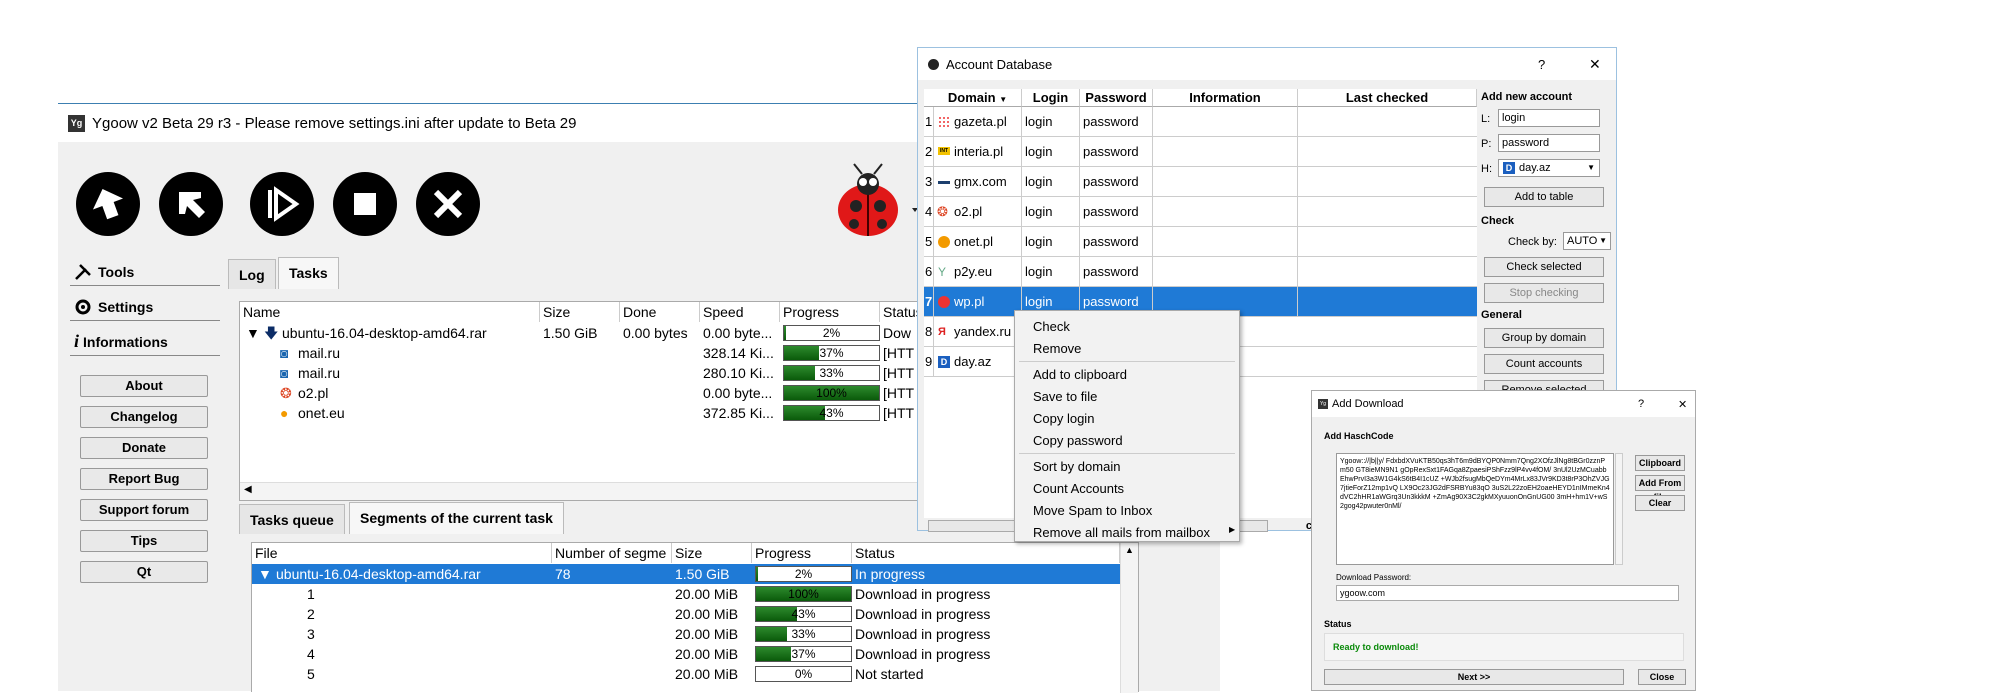  Describe the element at coordinates (145, 272) in the screenshot. I see `sidebar-tab-tools: Tools` at that location.